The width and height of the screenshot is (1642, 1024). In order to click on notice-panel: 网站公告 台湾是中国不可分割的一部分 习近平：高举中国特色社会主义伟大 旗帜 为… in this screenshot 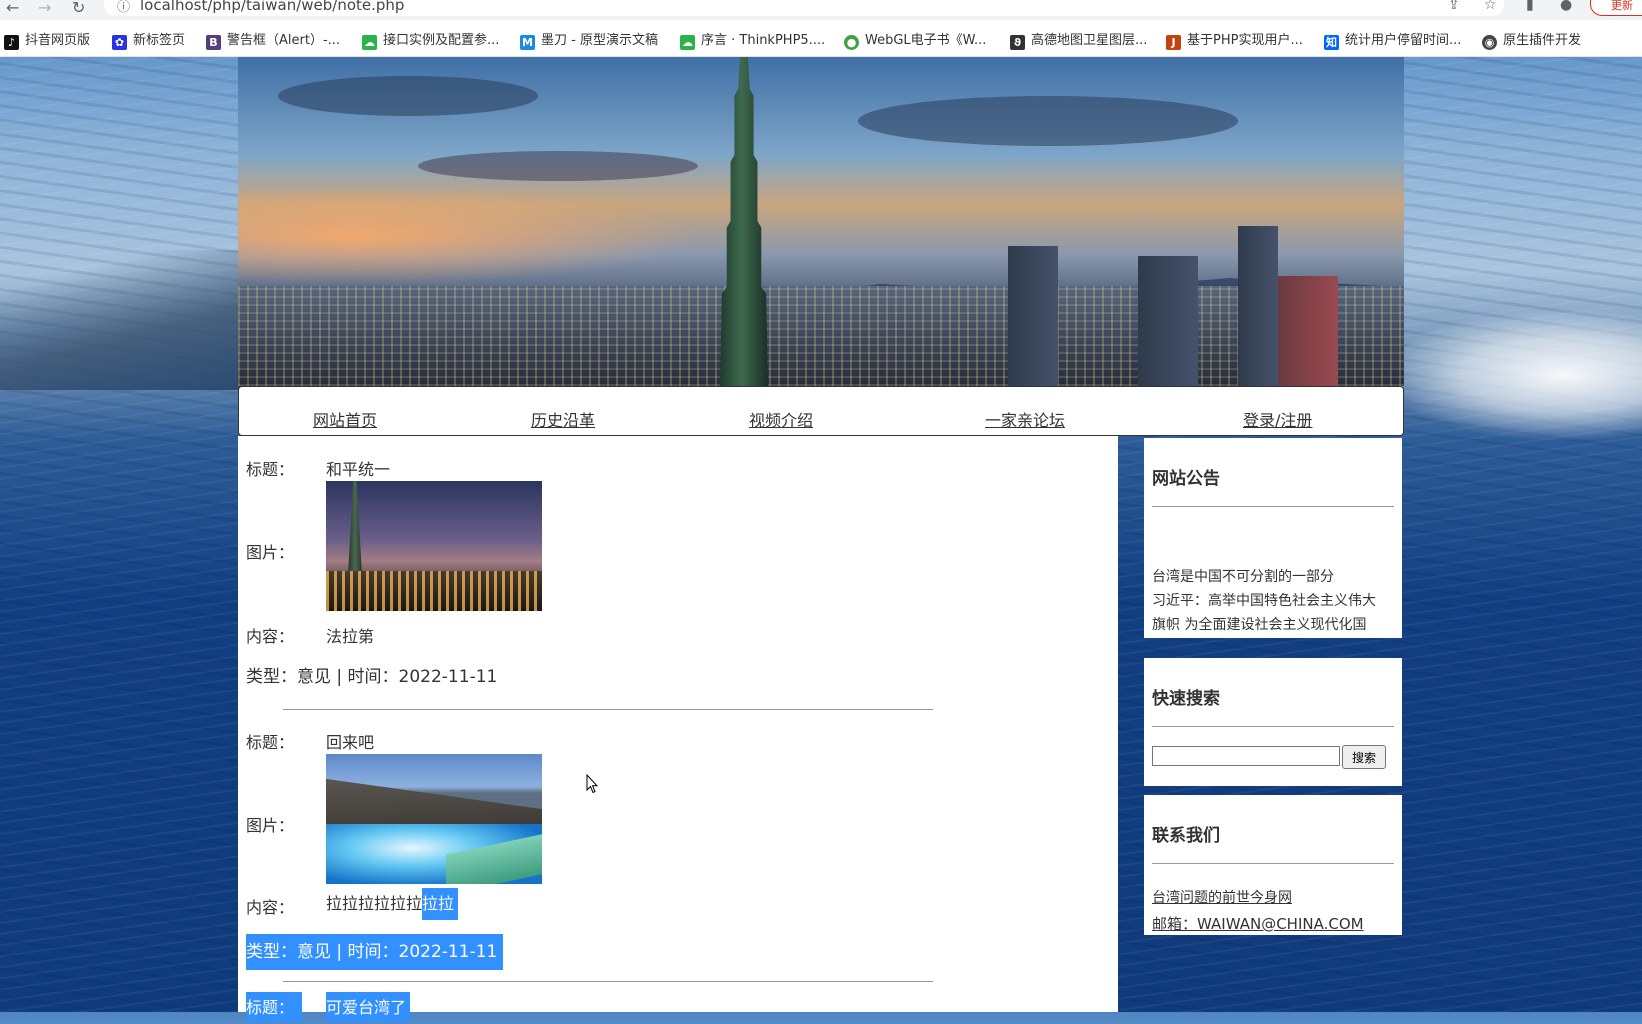, I will do `click(1273, 538)`.